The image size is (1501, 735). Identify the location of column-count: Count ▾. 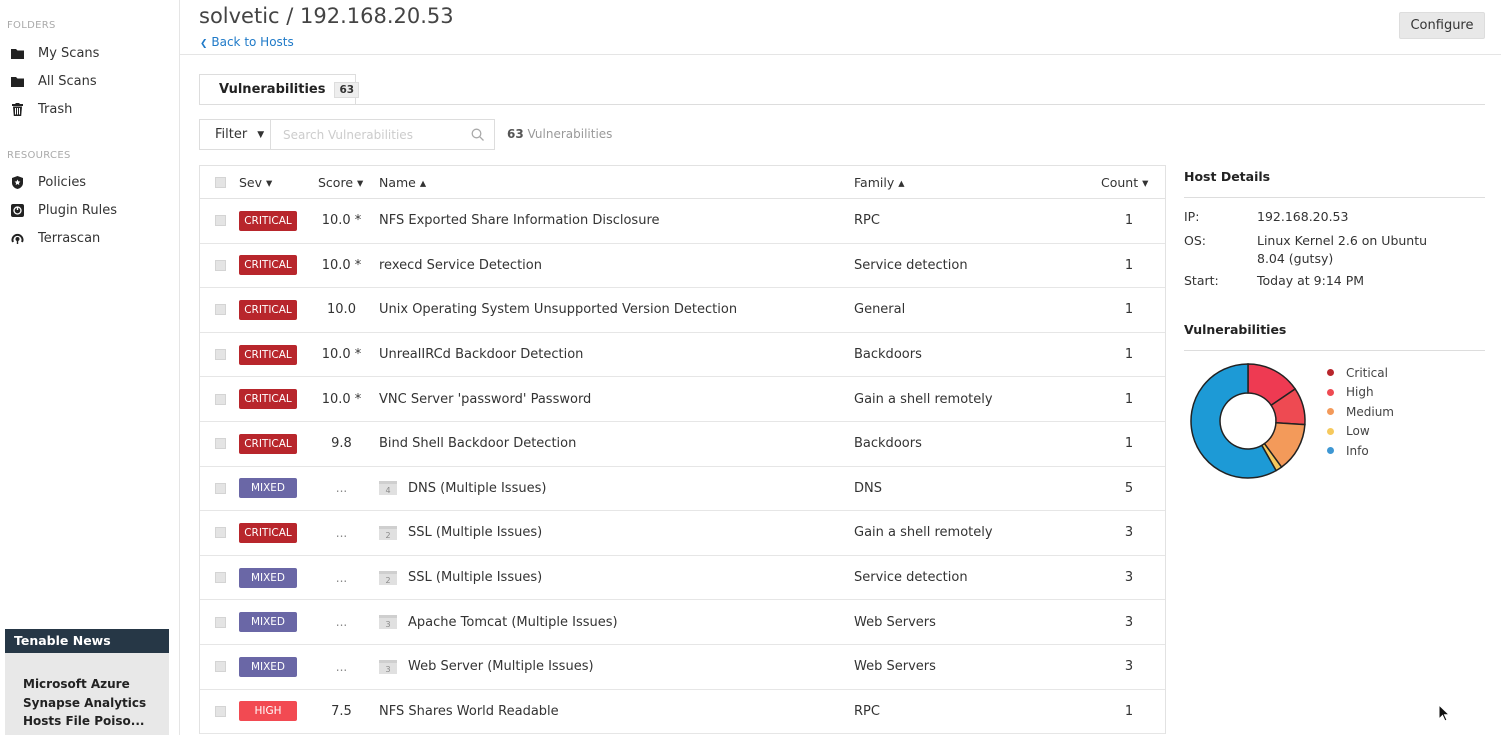
(1129, 182).